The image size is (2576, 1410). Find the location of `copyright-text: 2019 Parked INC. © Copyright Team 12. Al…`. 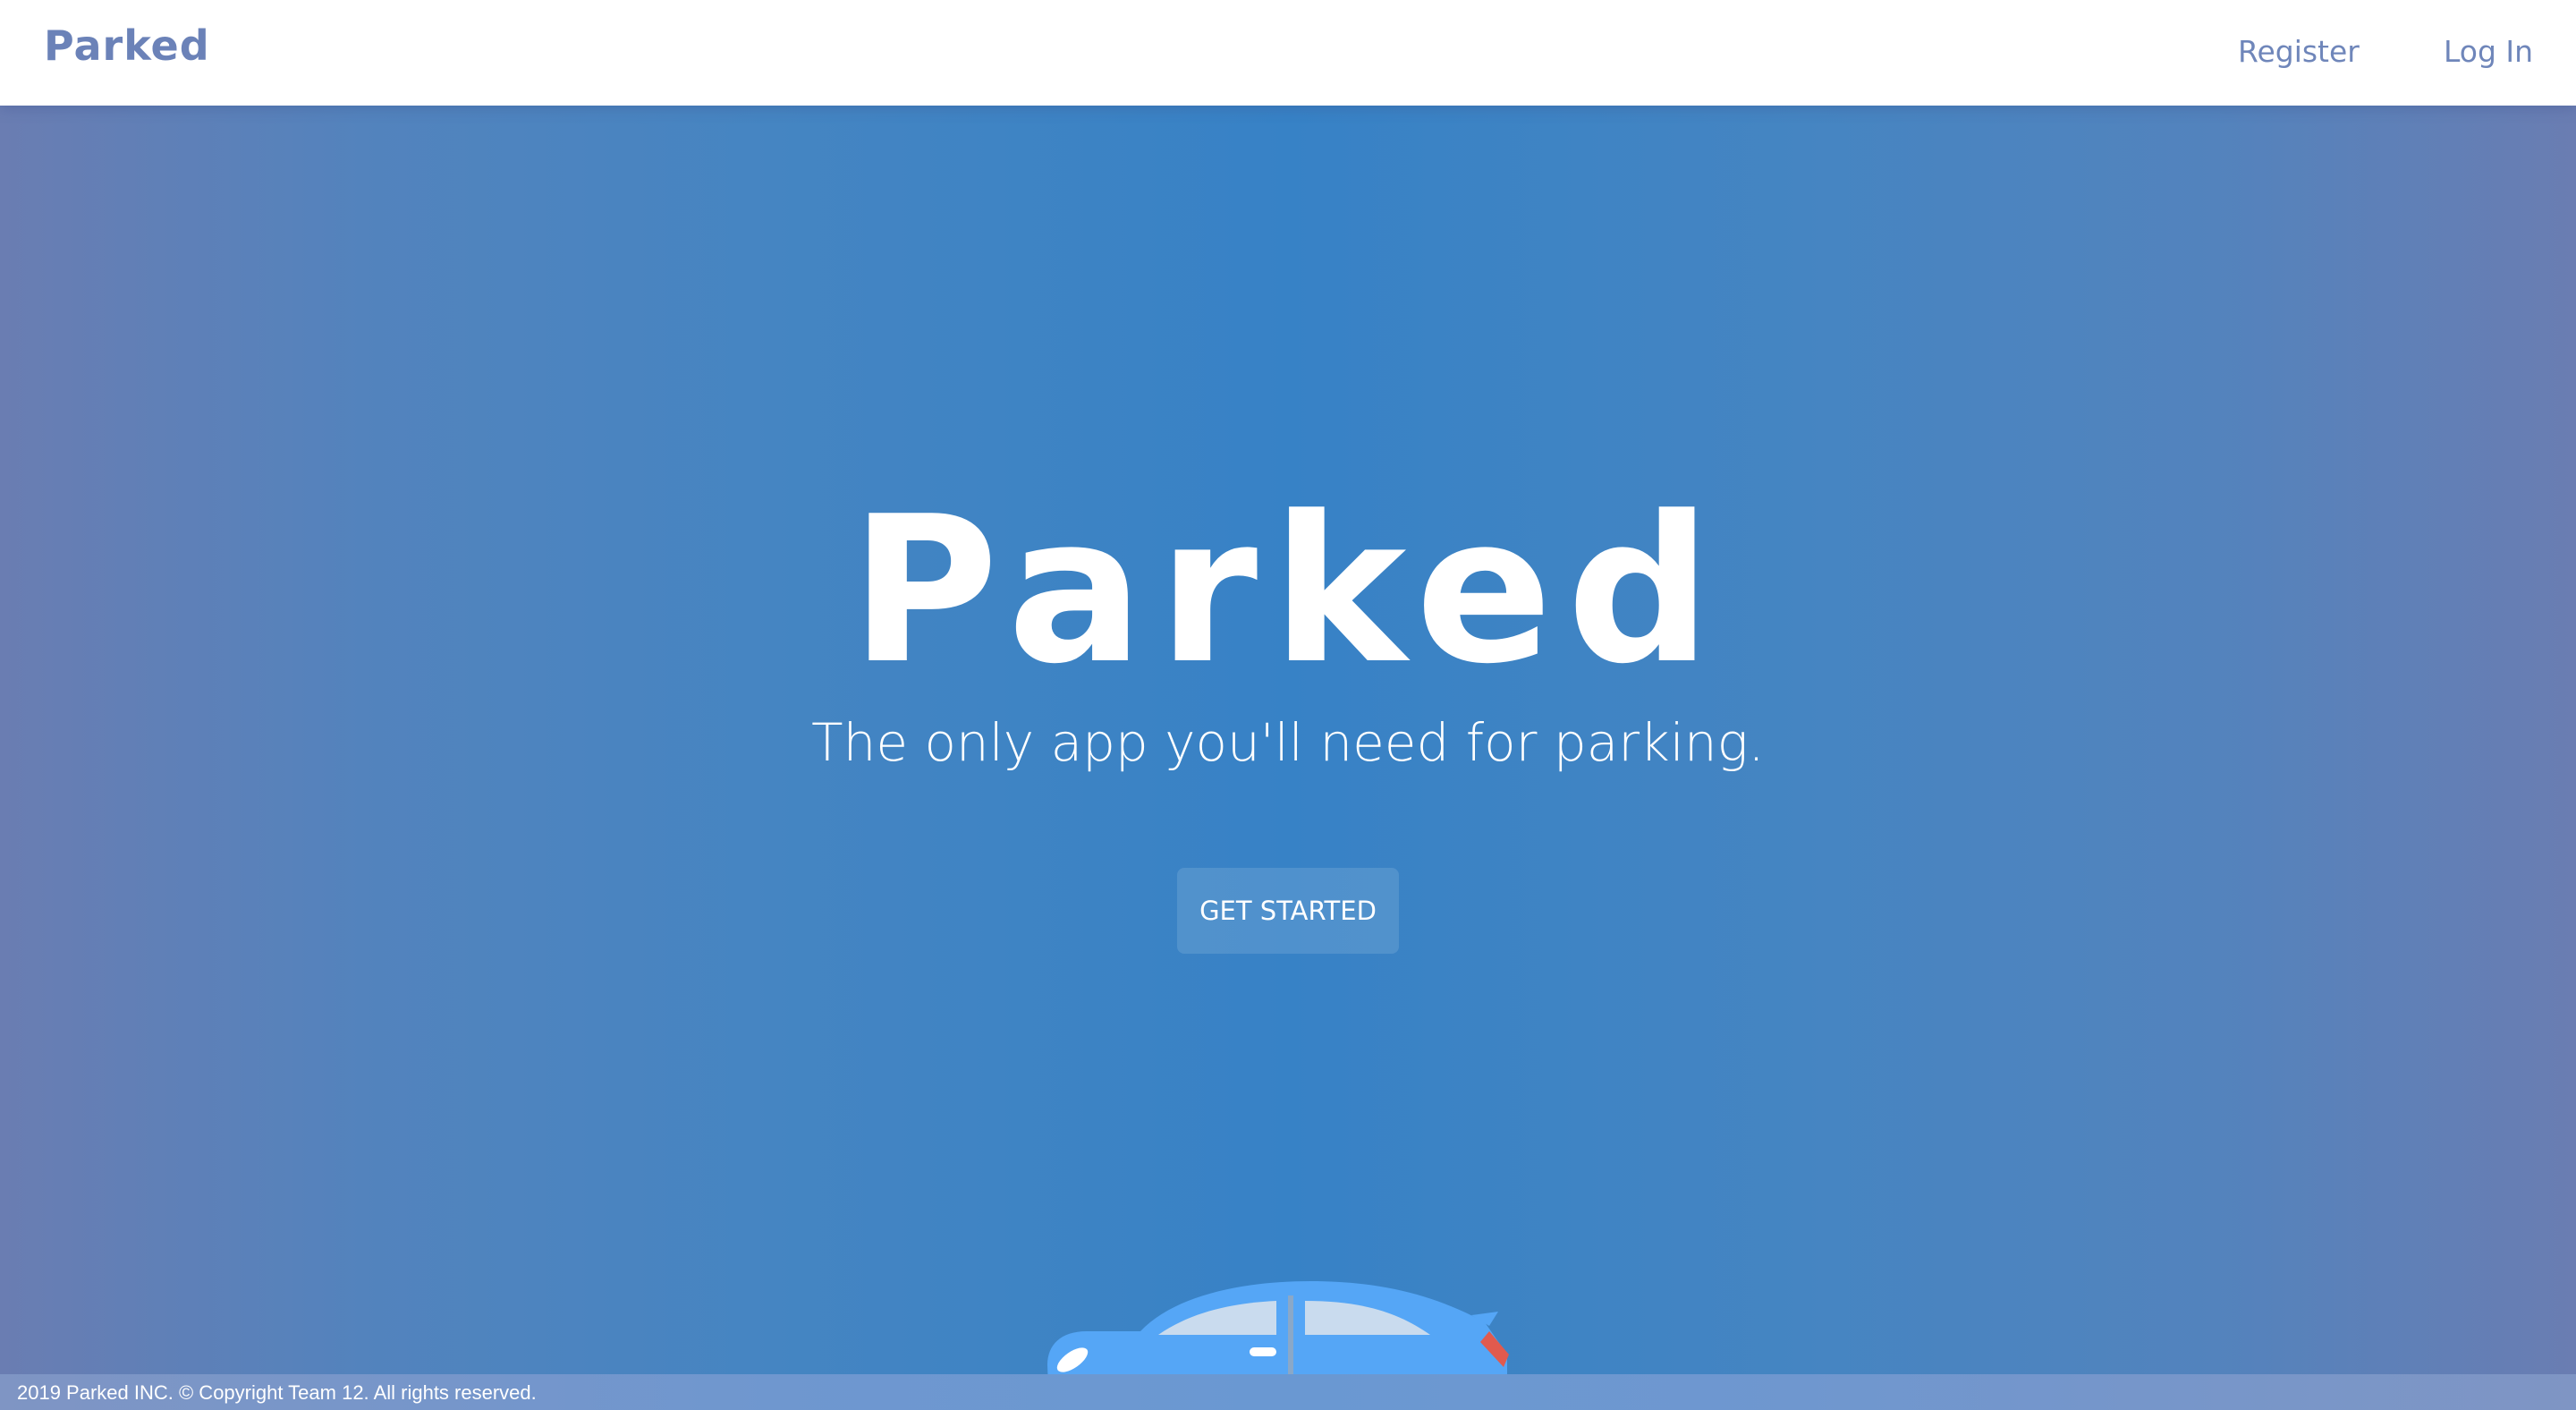

copyright-text: 2019 Parked INC. © Copyright Team 12. Al… is located at coordinates (277, 1393).